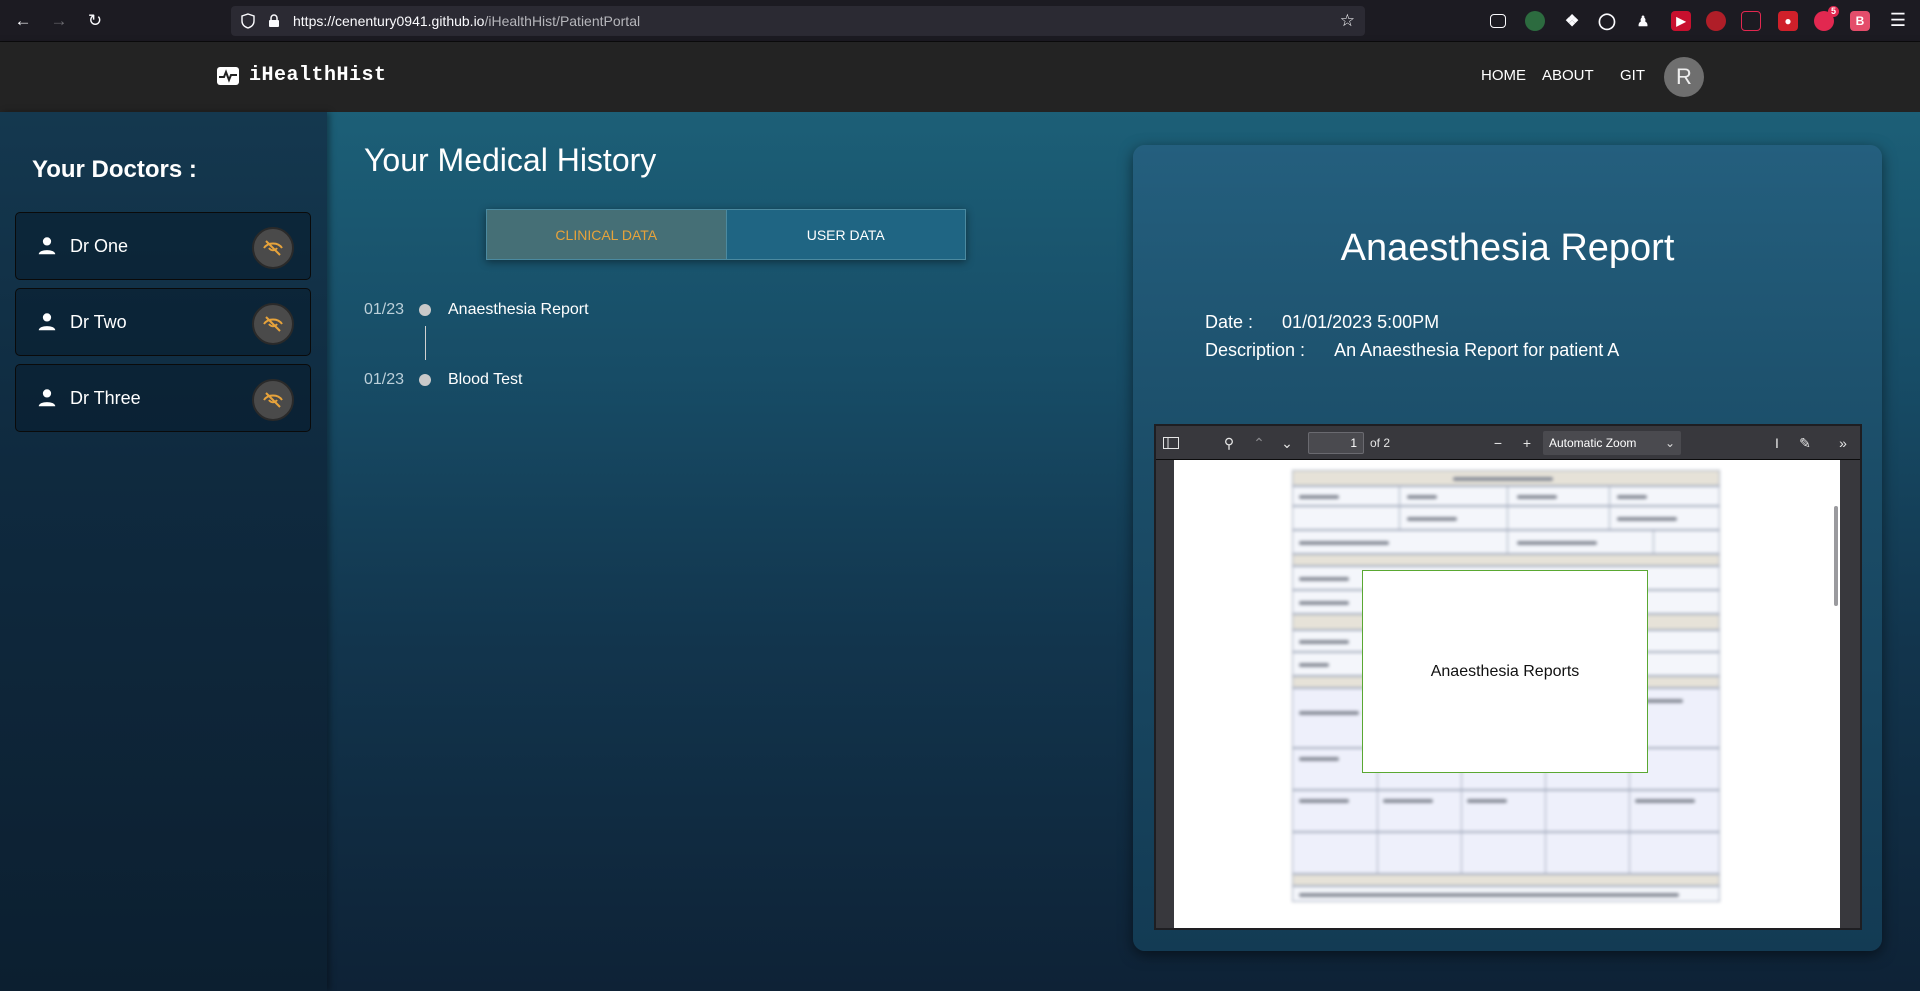  I want to click on extension-b-label: B, so click(1860, 21).